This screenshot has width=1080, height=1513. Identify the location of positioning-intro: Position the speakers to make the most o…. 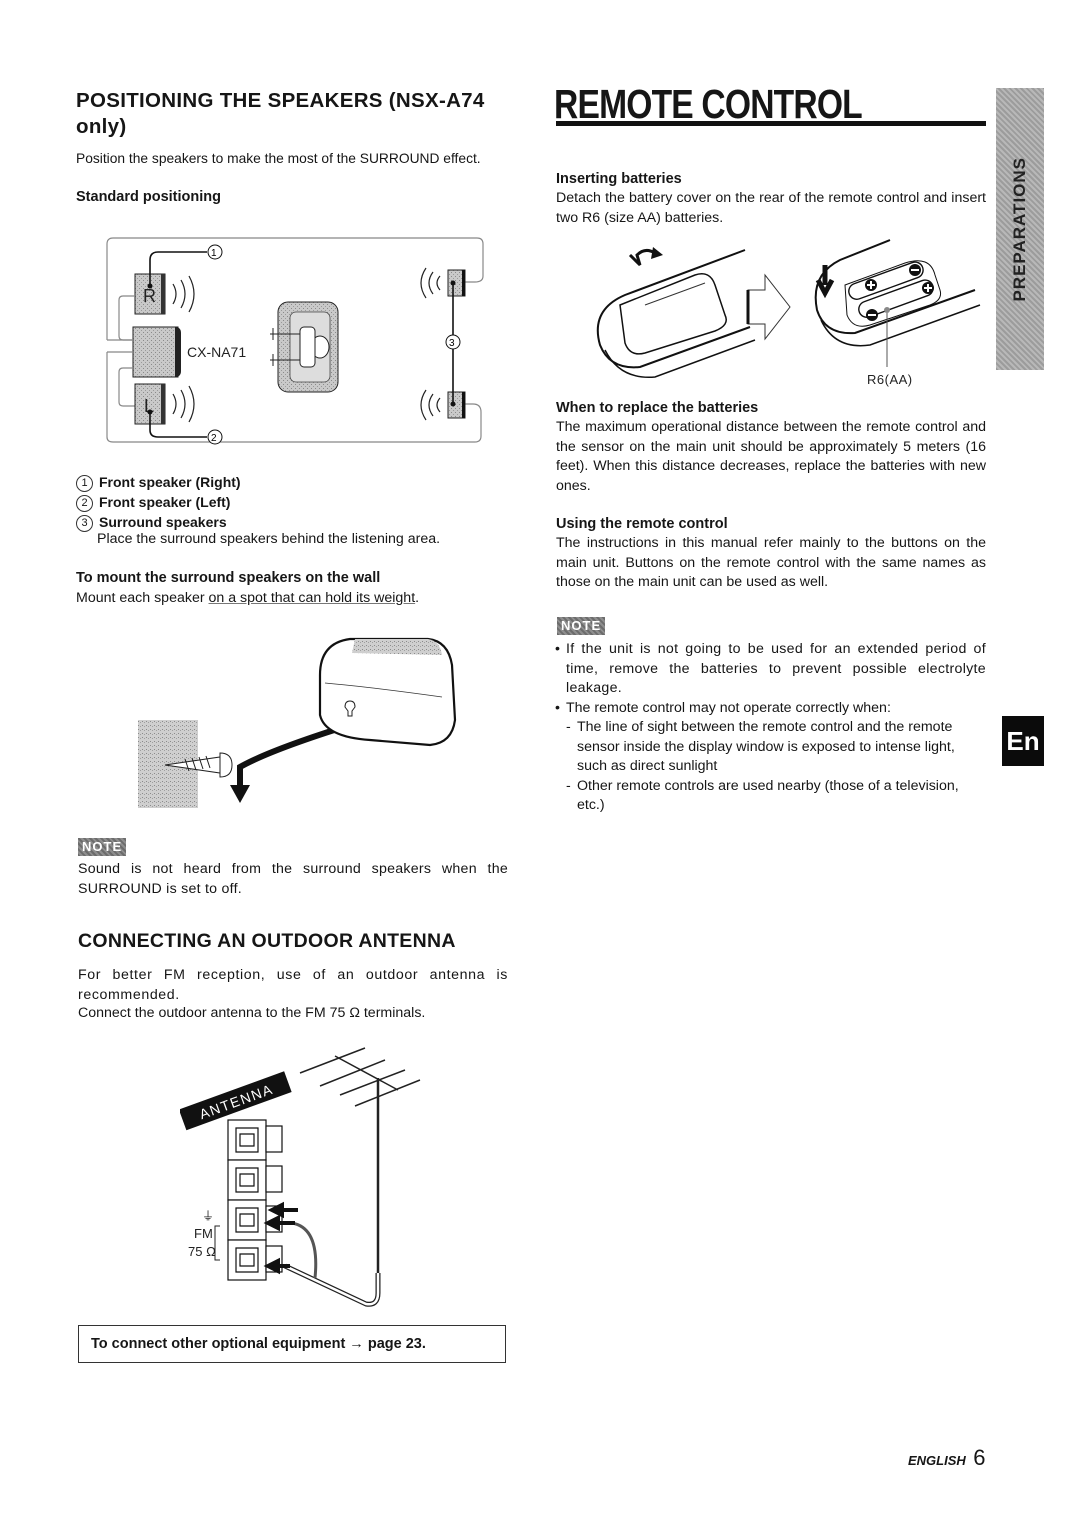
(278, 158).